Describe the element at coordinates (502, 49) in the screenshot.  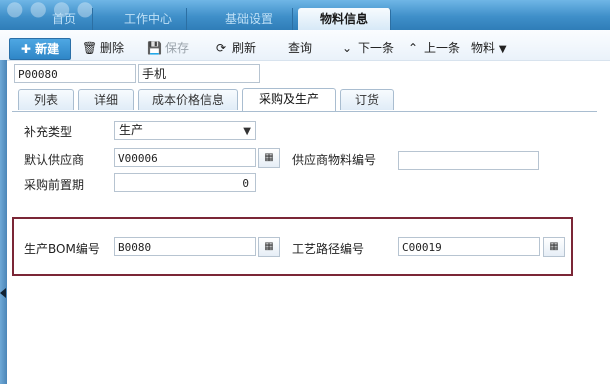
I see `caret-down-icon: ▼` at that location.